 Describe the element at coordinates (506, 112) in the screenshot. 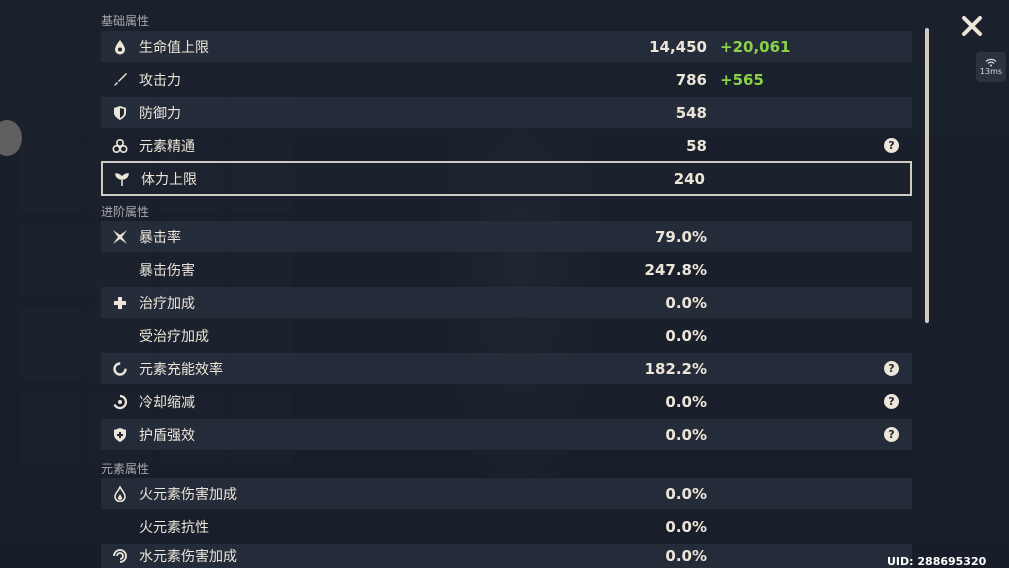

I see `stat-row-def: 防御力 548` at that location.